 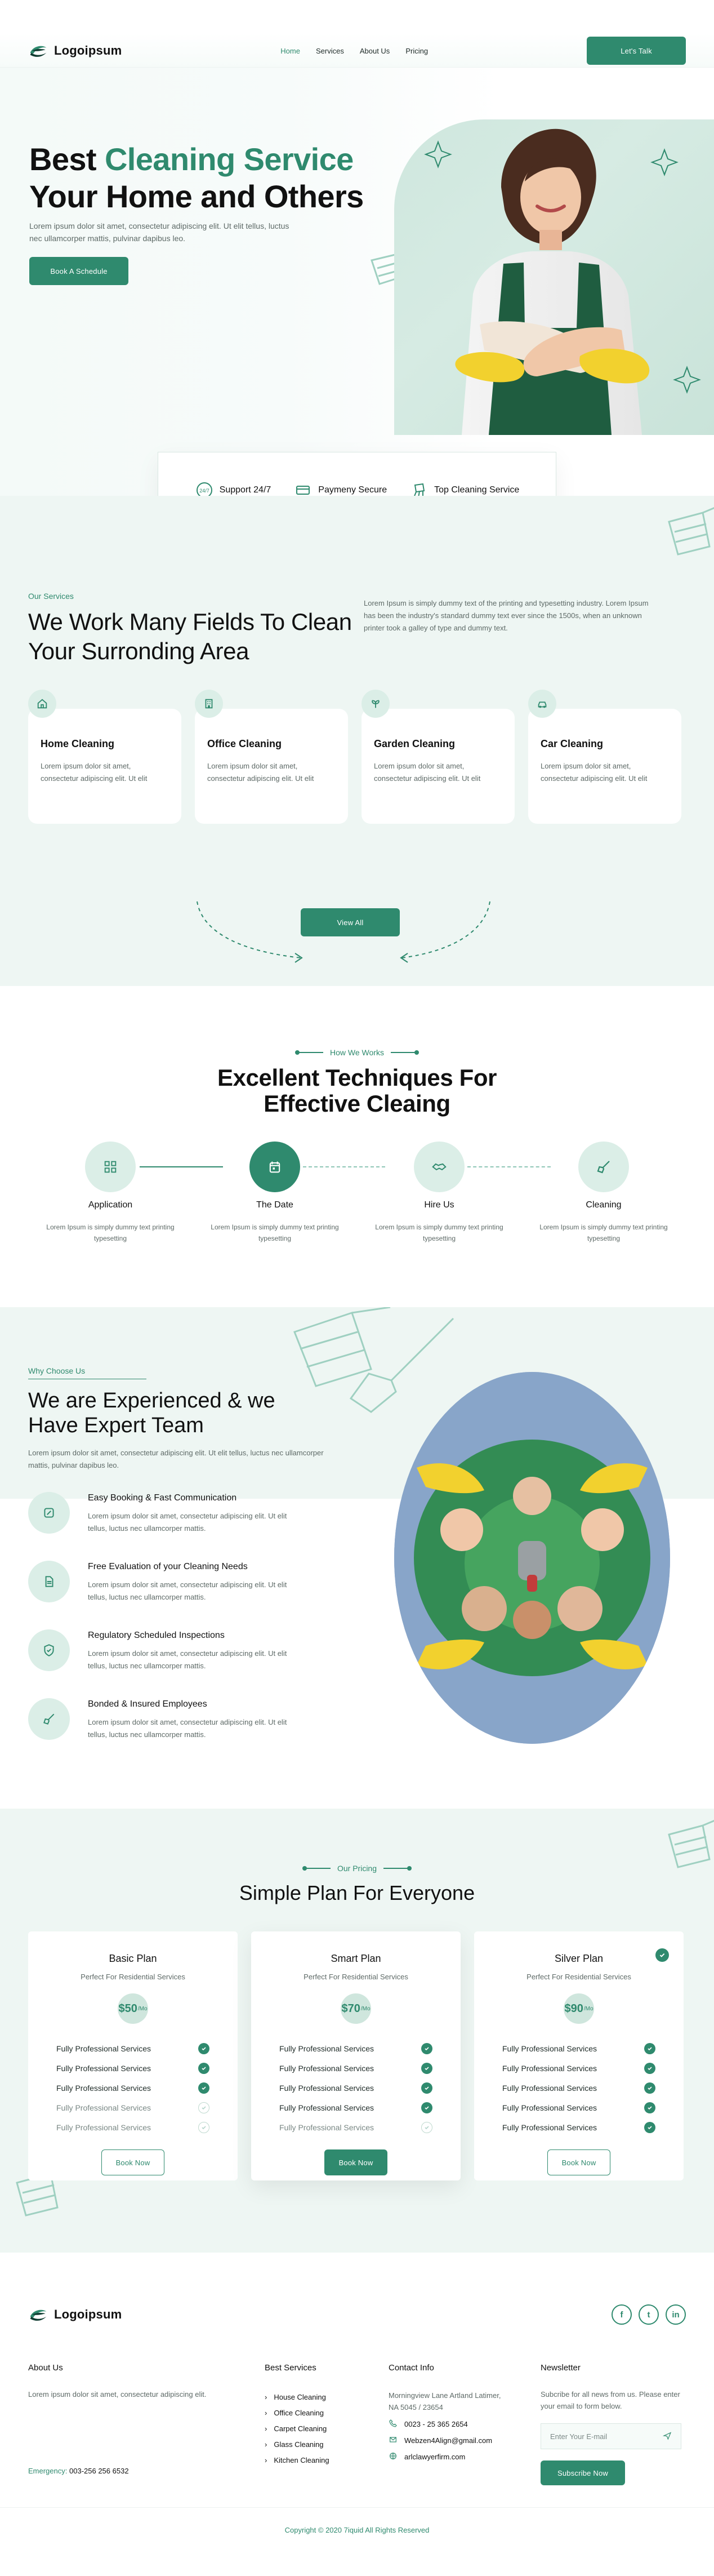 What do you see at coordinates (465, 2440) in the screenshot?
I see `footer-email-row: Webzen4Align@gmail.com` at bounding box center [465, 2440].